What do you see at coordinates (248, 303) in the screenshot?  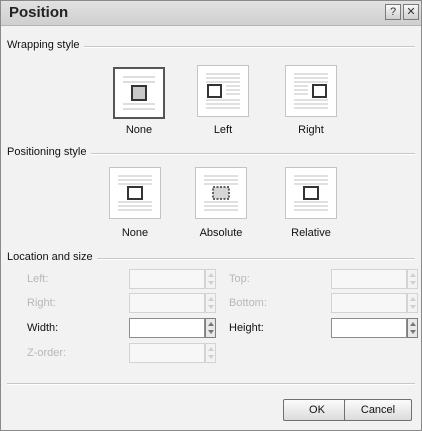 I see `bottom-label: Bottom:` at bounding box center [248, 303].